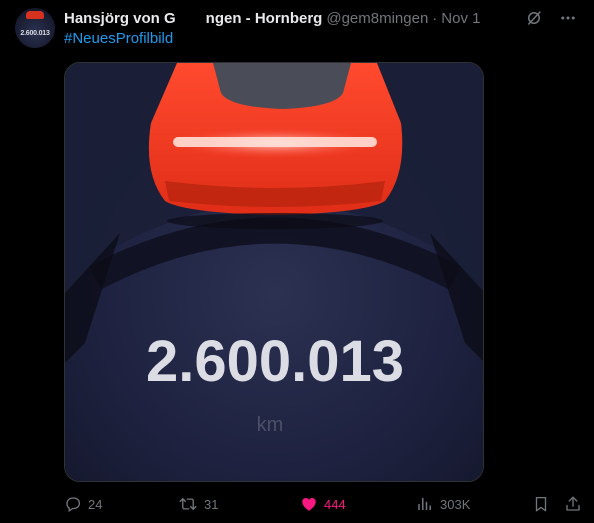  I want to click on like-button: 444, so click(323, 504).